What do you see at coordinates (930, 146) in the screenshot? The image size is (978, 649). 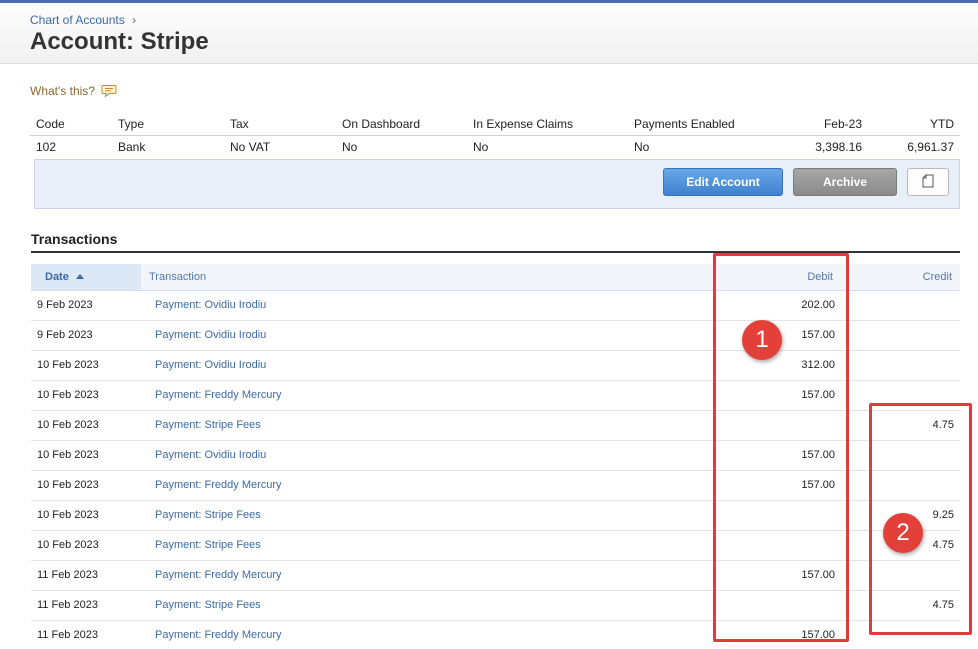 I see `summary-ytd-value: 6,961.37` at bounding box center [930, 146].